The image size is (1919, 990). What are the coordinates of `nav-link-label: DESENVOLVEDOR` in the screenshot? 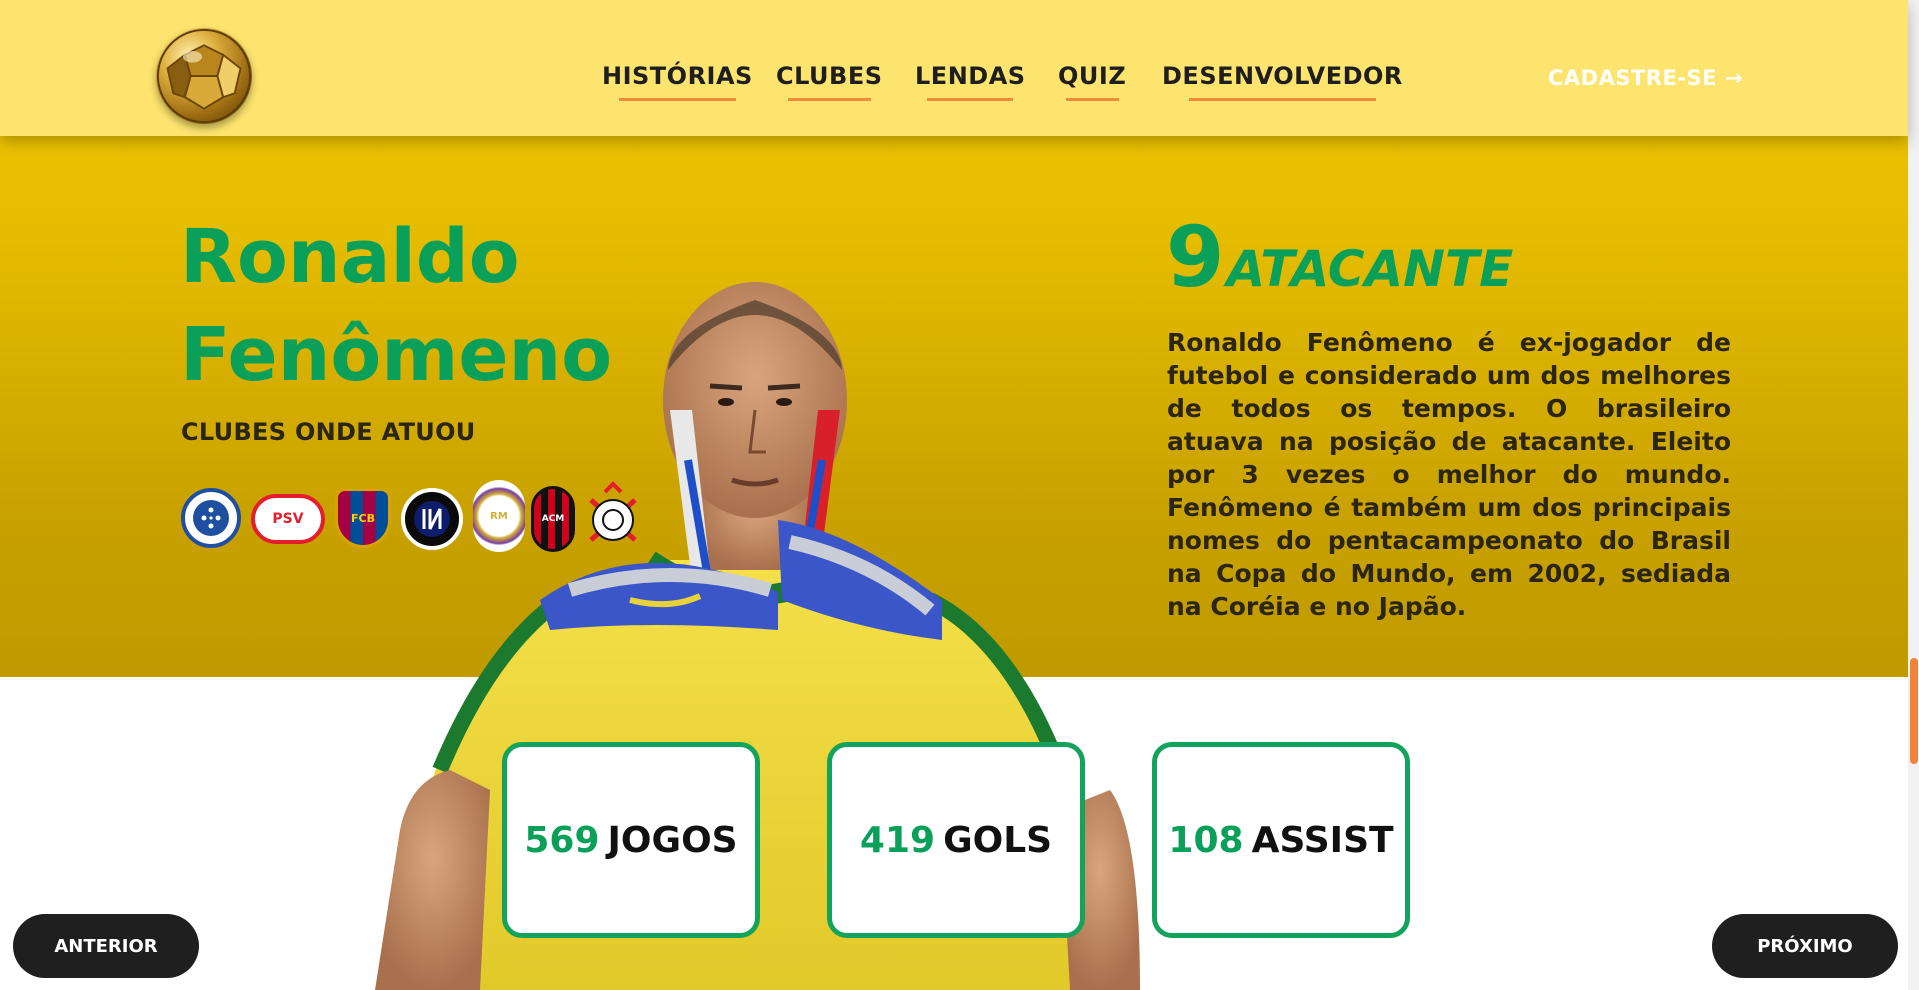 It's located at (1282, 76).